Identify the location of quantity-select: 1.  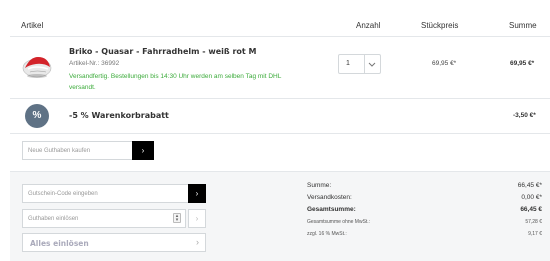
(359, 64).